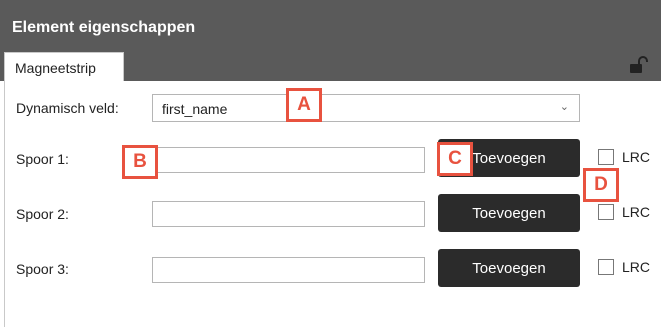 The height and width of the screenshot is (327, 661). Describe the element at coordinates (509, 213) in the screenshot. I see `track-2-add-button: Toevoegen` at that location.